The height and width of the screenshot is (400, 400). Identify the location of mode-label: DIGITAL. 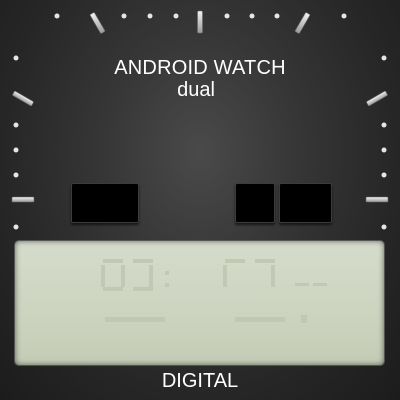
(200, 381).